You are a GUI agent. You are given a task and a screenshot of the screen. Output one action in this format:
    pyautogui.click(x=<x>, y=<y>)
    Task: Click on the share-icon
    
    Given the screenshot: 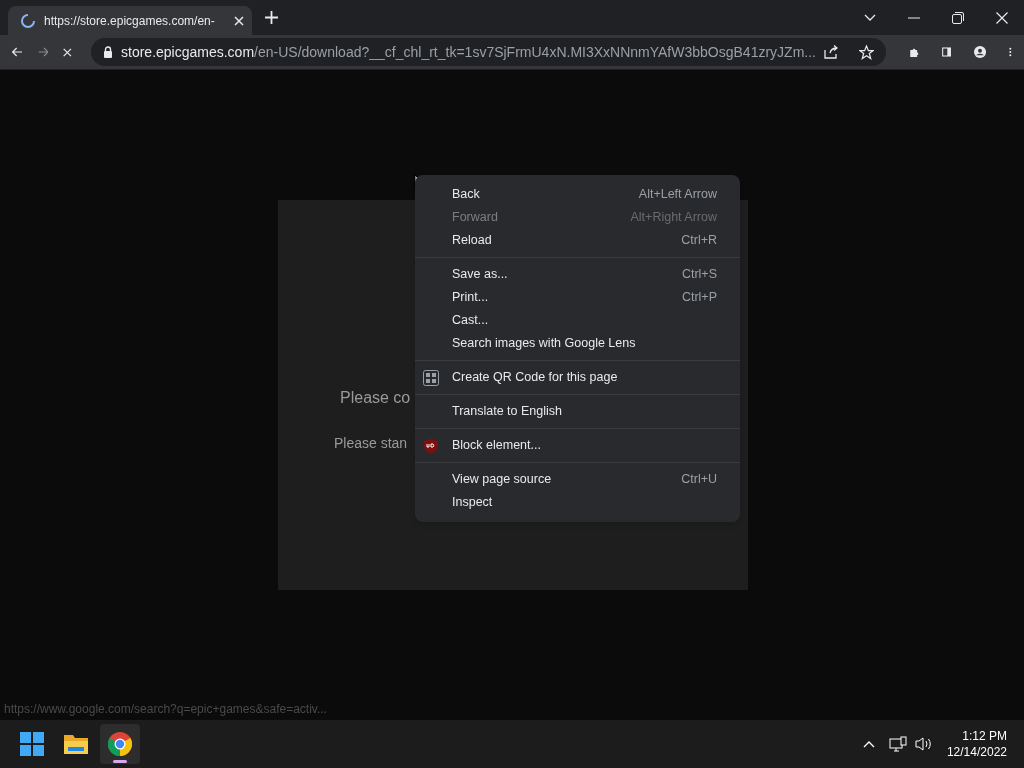 What is the action you would take?
    pyautogui.click(x=831, y=52)
    